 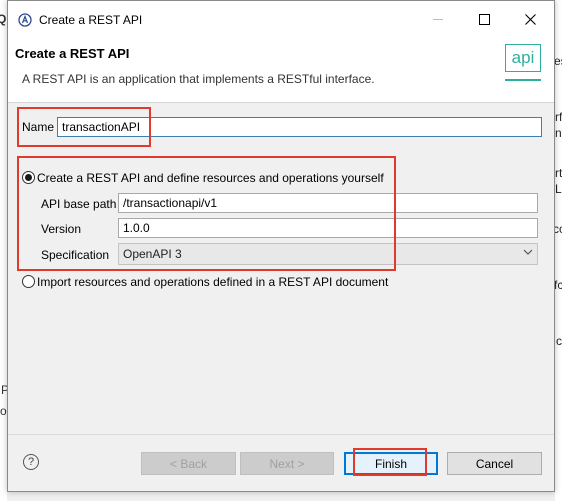 What do you see at coordinates (558, 189) in the screenshot?
I see `background-fragment: L` at bounding box center [558, 189].